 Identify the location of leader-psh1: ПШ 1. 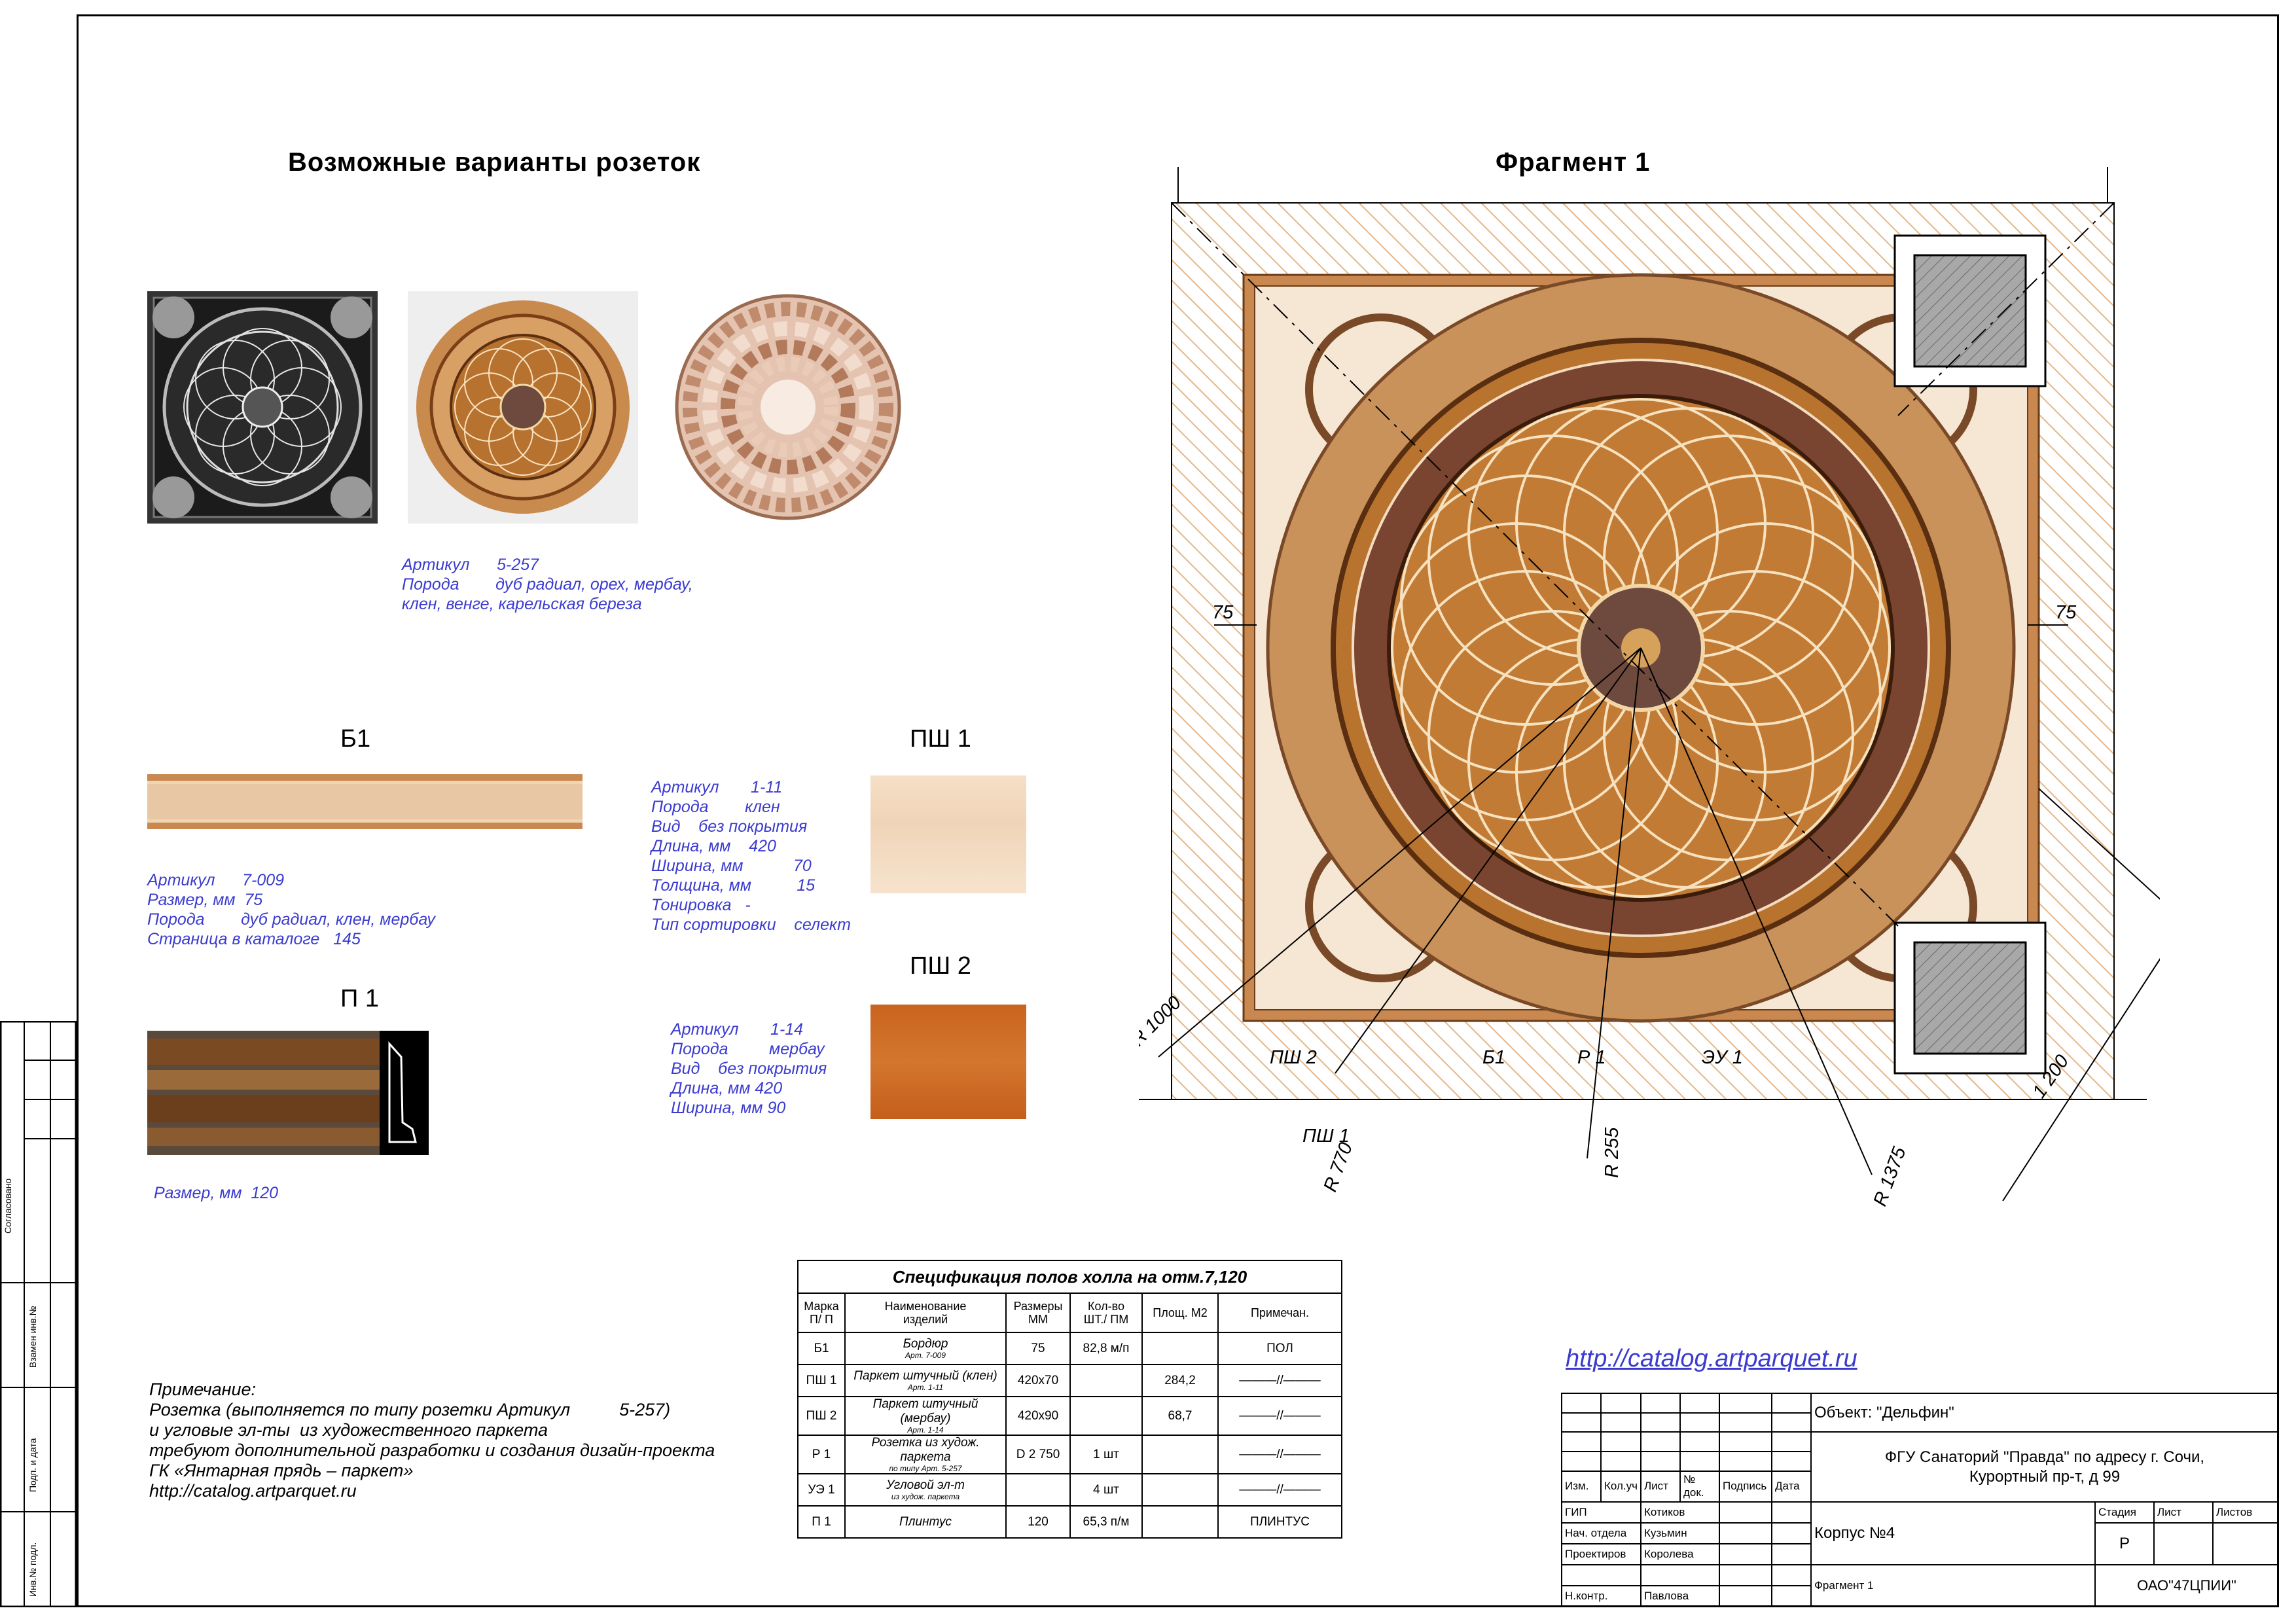
(1326, 1136).